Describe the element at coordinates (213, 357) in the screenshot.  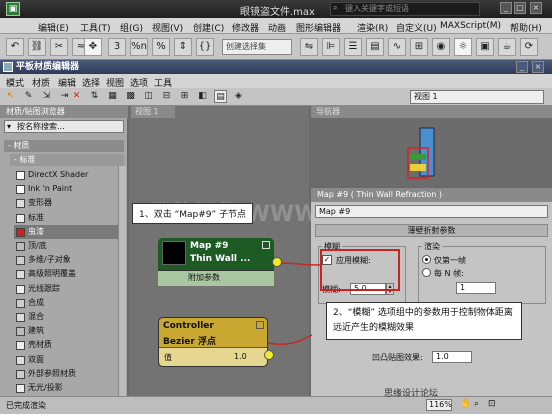
I see `node-controller-value-row` at that location.